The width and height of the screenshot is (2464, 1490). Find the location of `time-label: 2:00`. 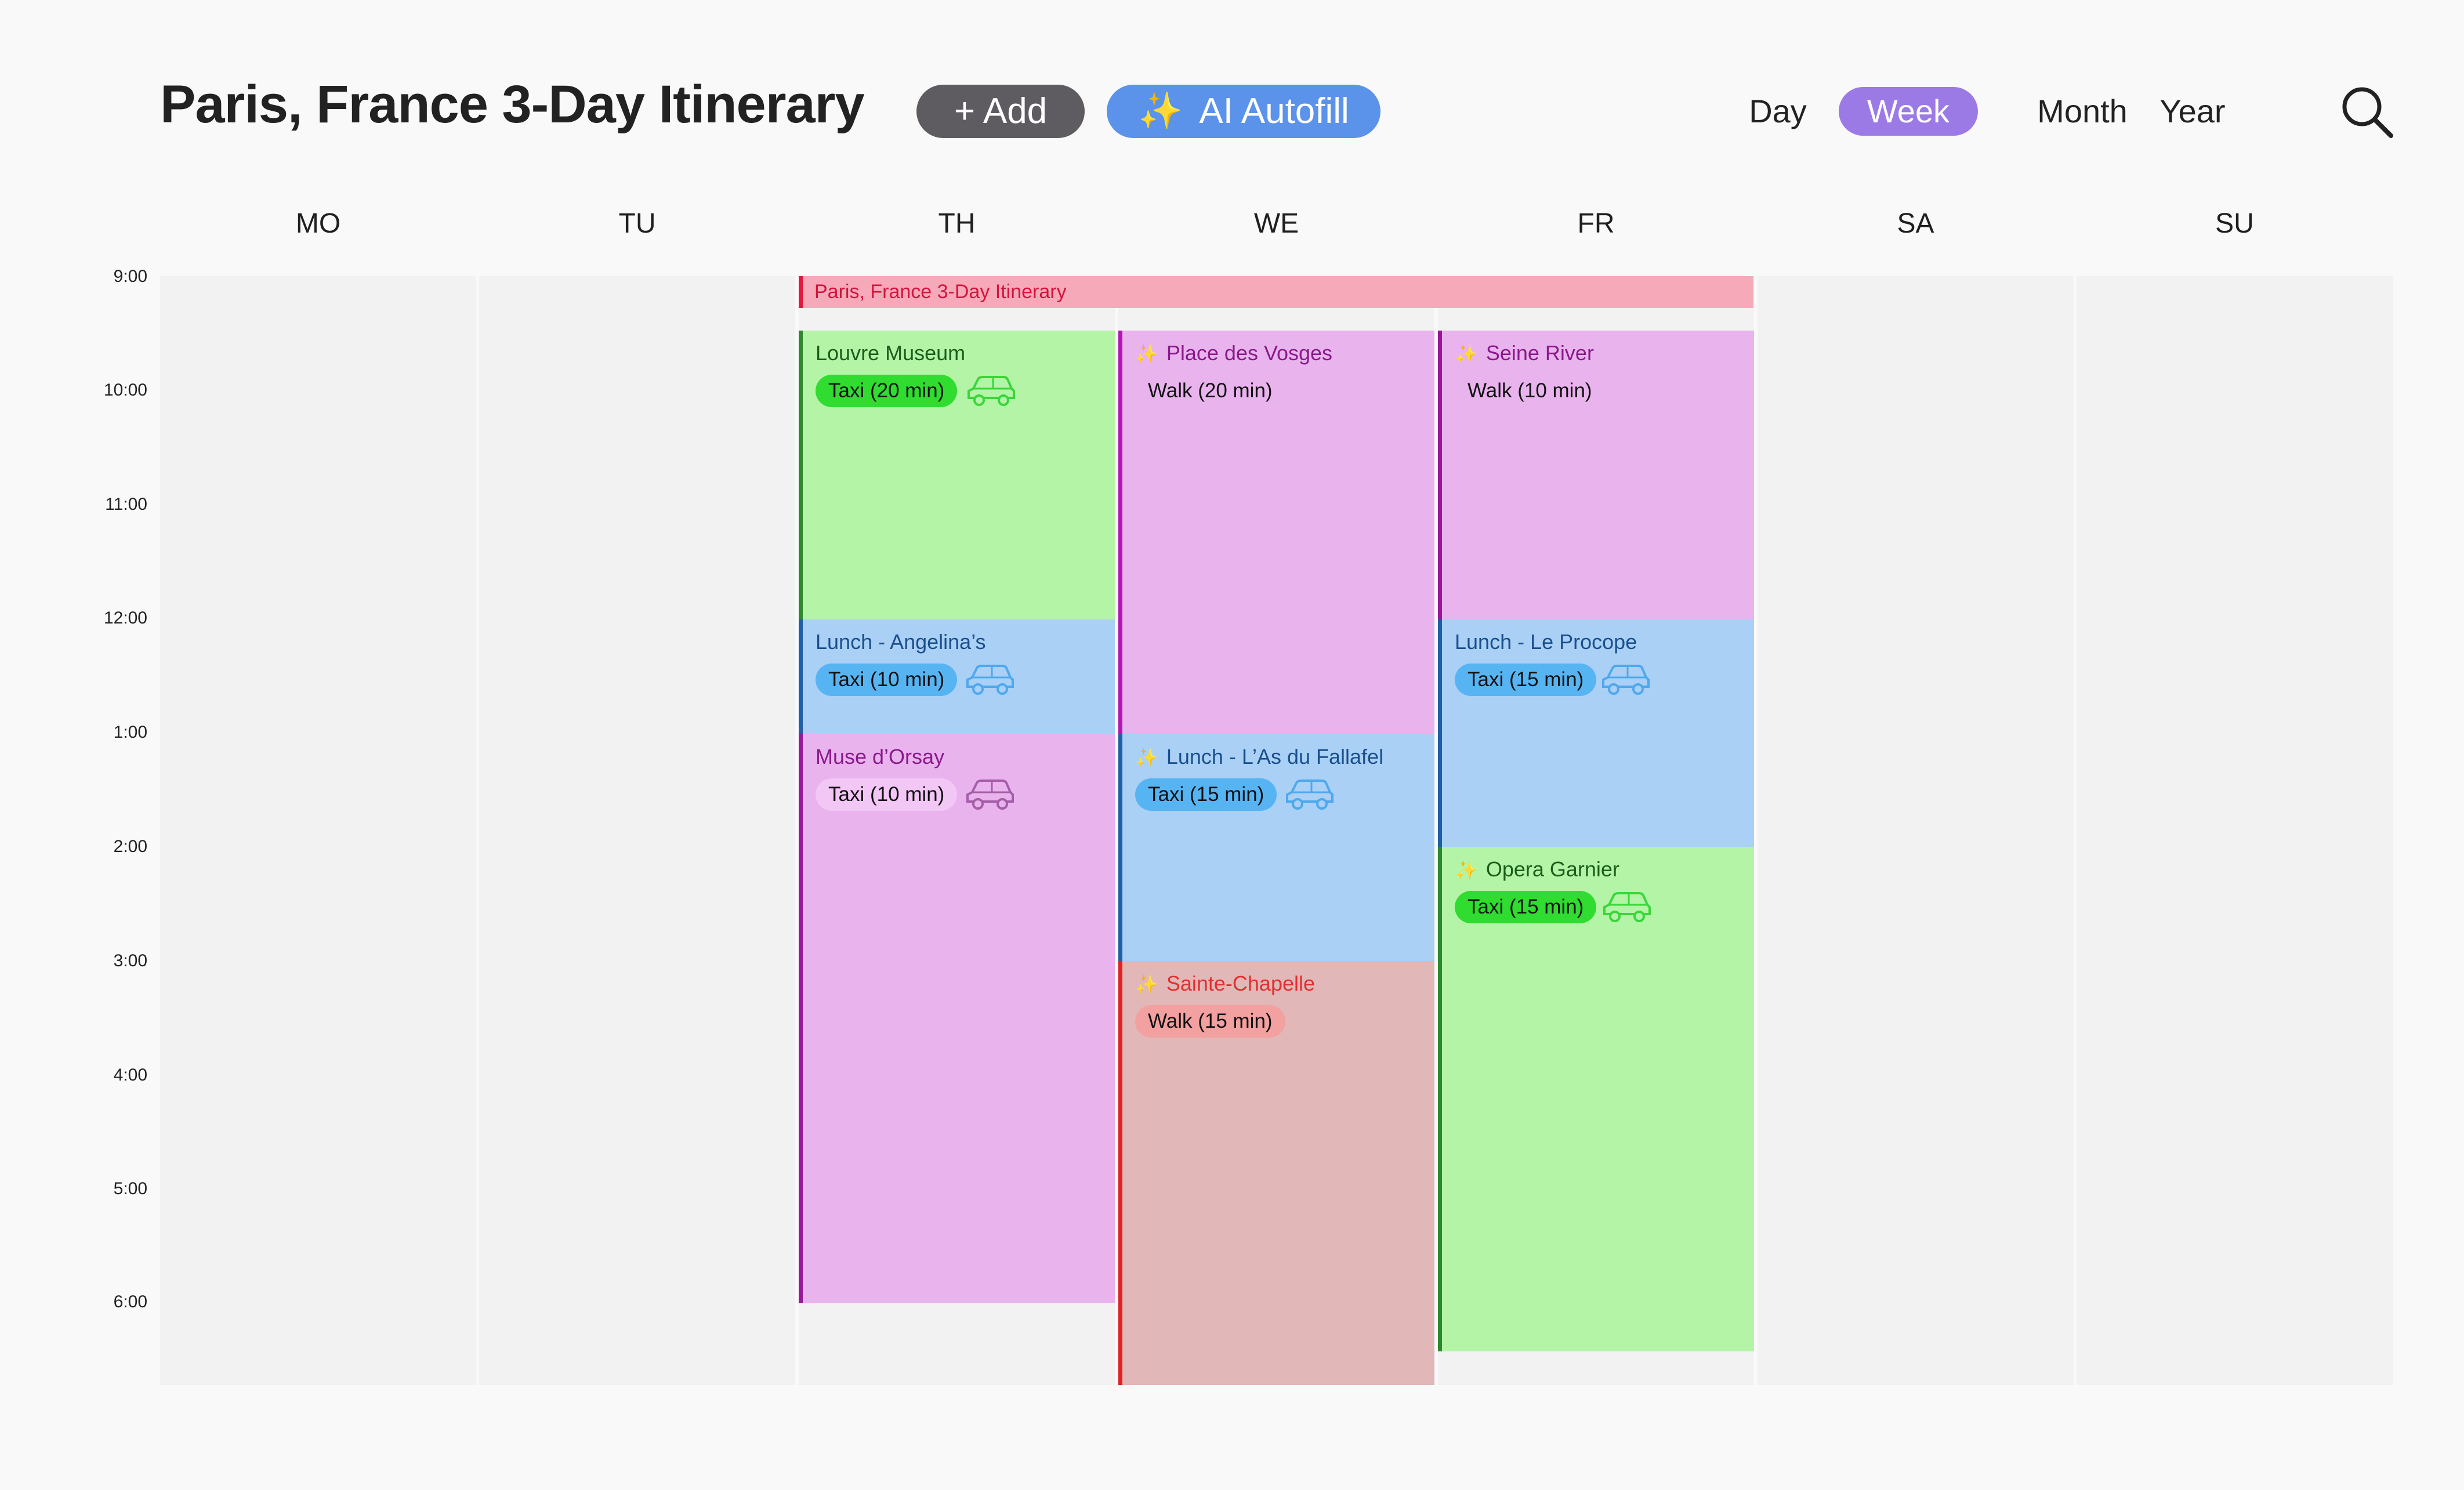

time-label: 2:00 is located at coordinates (130, 846).